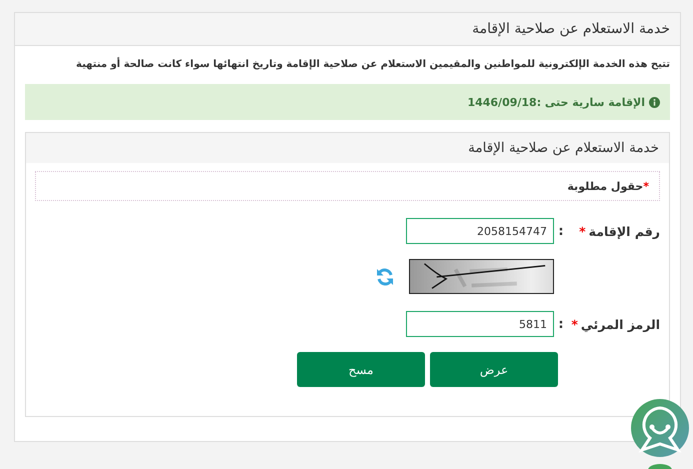 The width and height of the screenshot is (693, 469). What do you see at coordinates (385, 276) in the screenshot?
I see `refresh-icon` at bounding box center [385, 276].